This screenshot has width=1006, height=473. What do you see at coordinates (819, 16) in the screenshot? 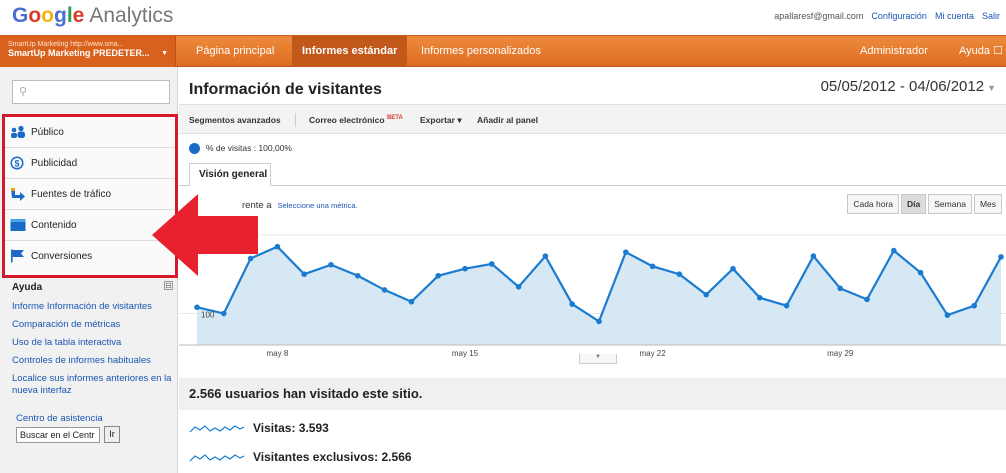
I see `user-email: apallaresf@gmail.com` at bounding box center [819, 16].